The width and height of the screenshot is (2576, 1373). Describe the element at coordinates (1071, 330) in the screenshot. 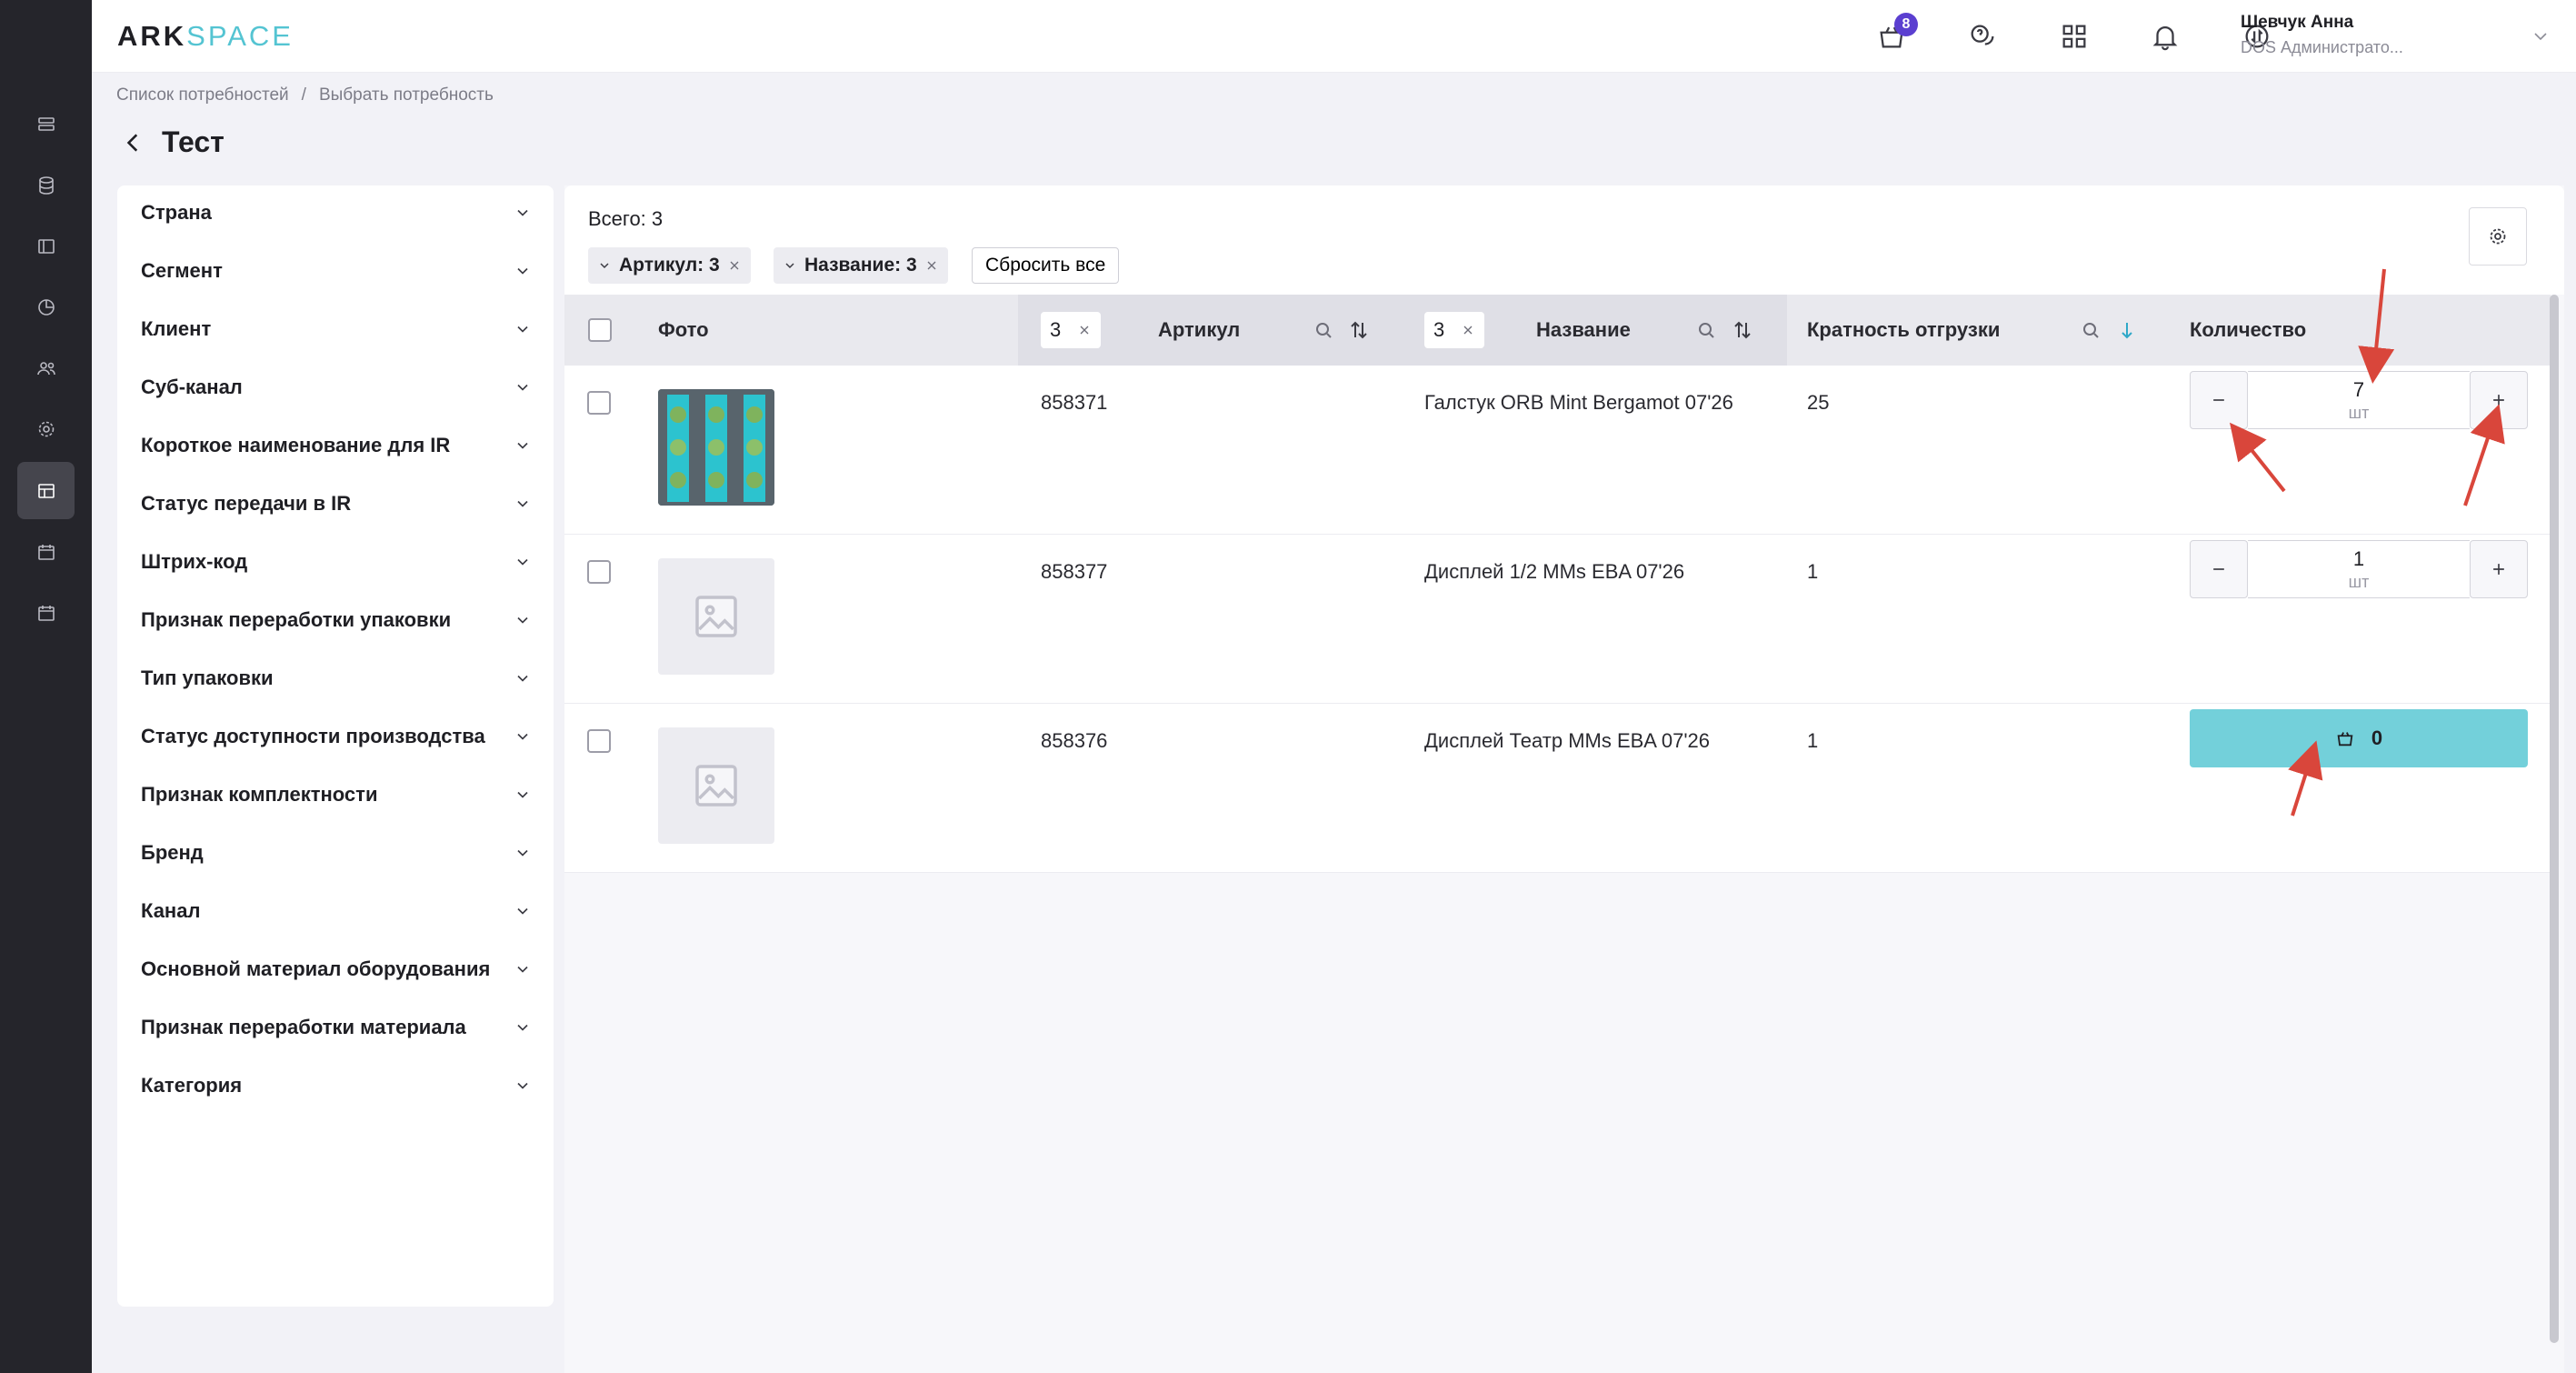

I see `article-filter-input: 3` at that location.